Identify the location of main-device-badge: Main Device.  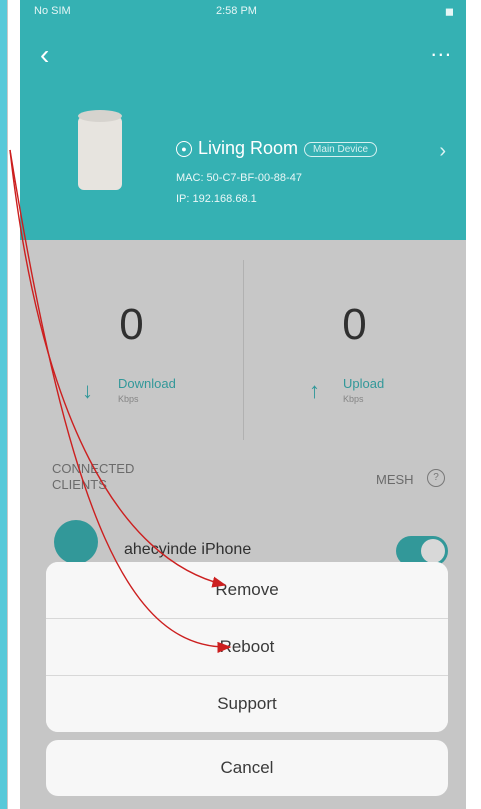
(341, 149).